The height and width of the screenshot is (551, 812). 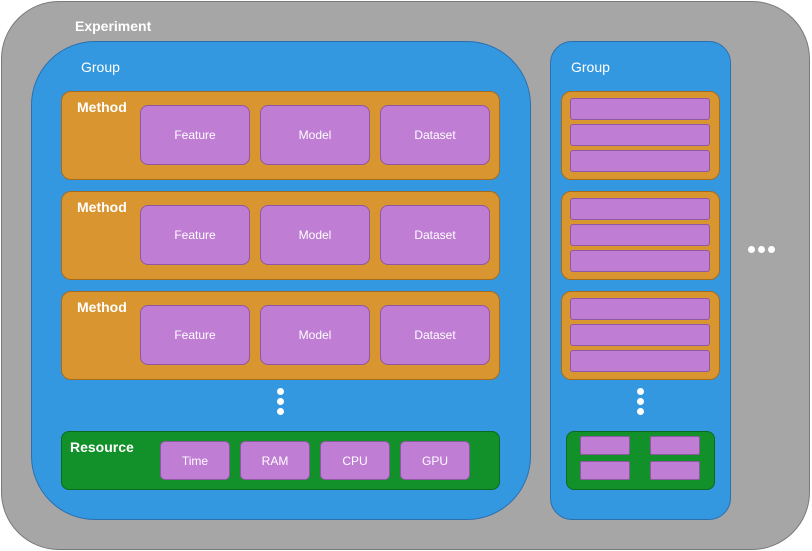 What do you see at coordinates (315, 235) in the screenshot?
I see `model-box-2: Model` at bounding box center [315, 235].